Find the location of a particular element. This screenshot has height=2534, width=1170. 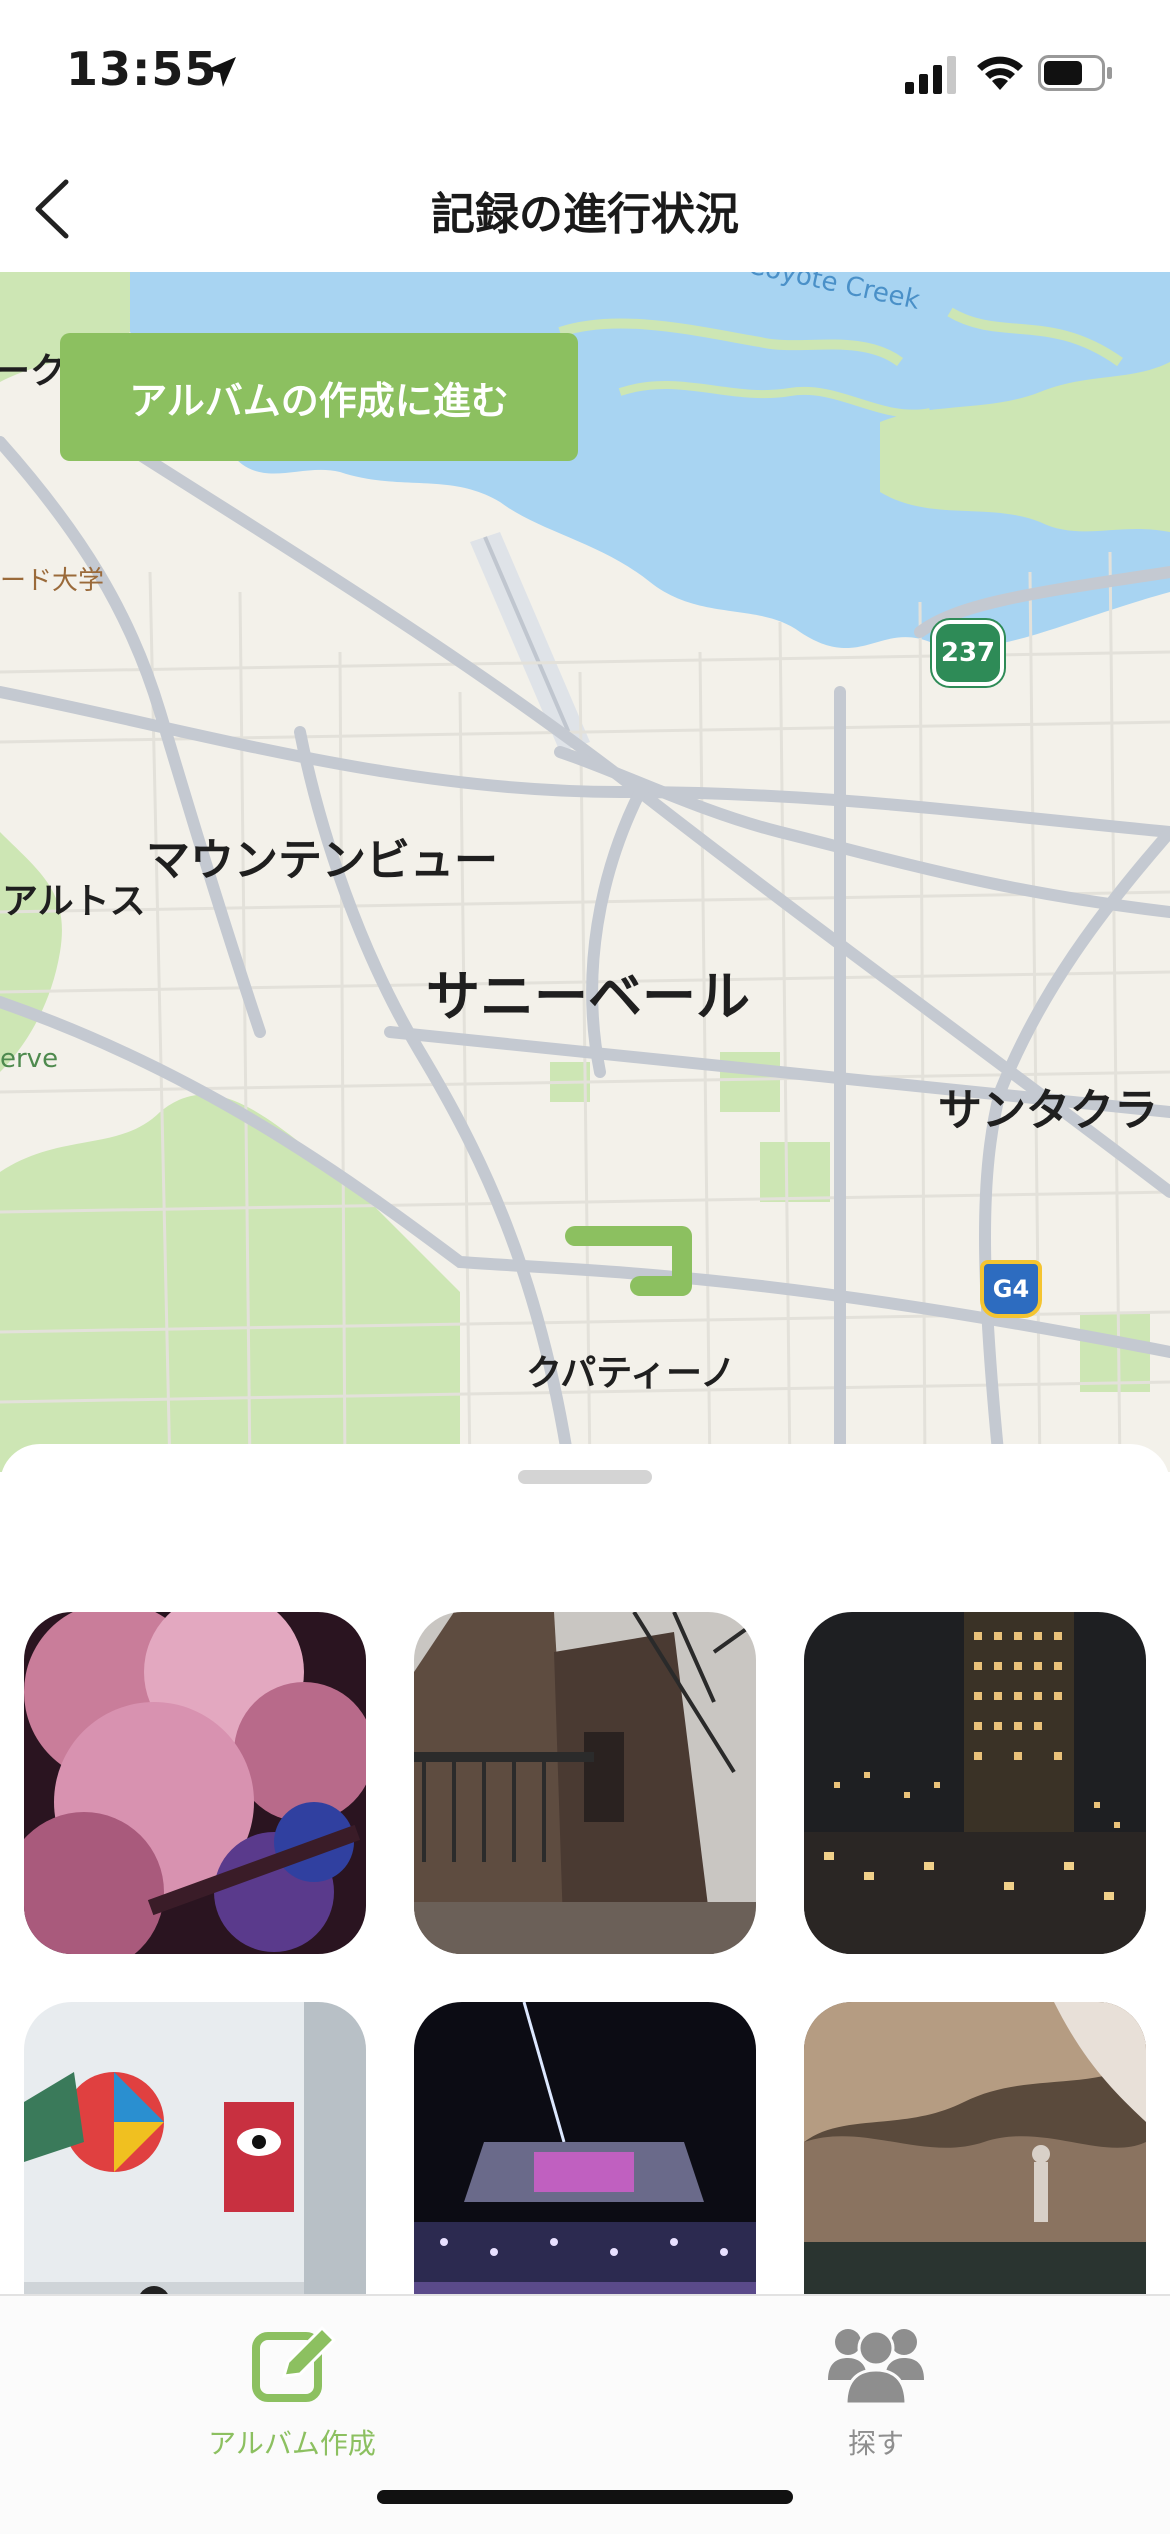

cave-photo is located at coordinates (975, 2173).